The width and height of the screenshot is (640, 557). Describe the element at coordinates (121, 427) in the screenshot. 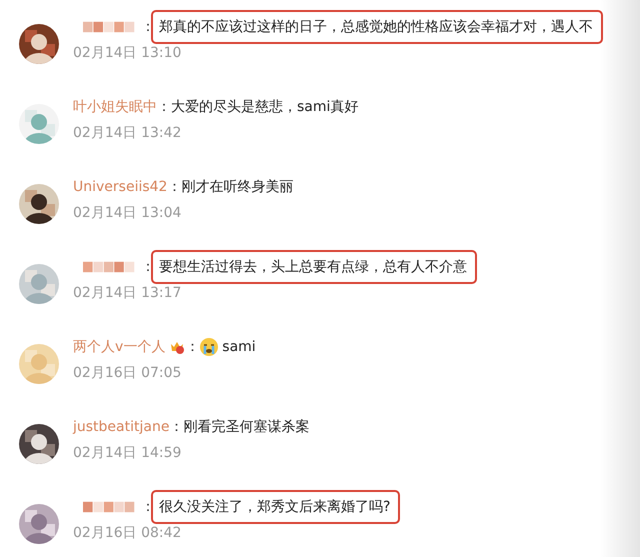

I see `username: justbeatitjane` at that location.